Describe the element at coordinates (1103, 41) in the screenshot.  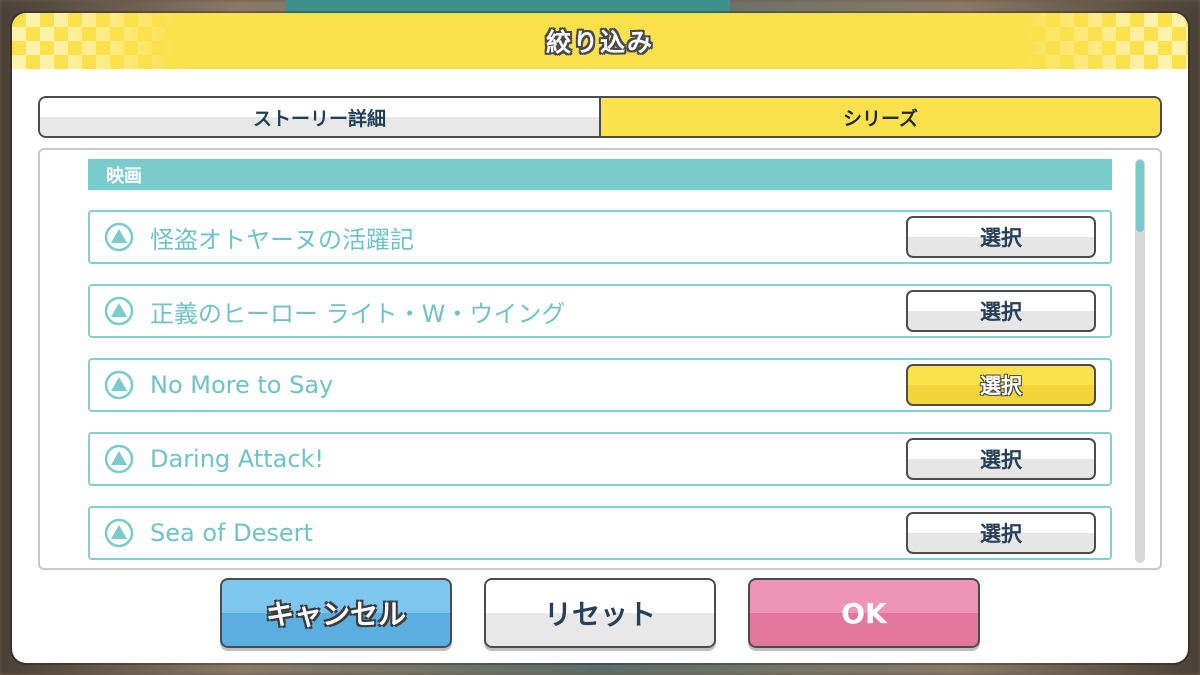
I see `header-pattern-right` at that location.